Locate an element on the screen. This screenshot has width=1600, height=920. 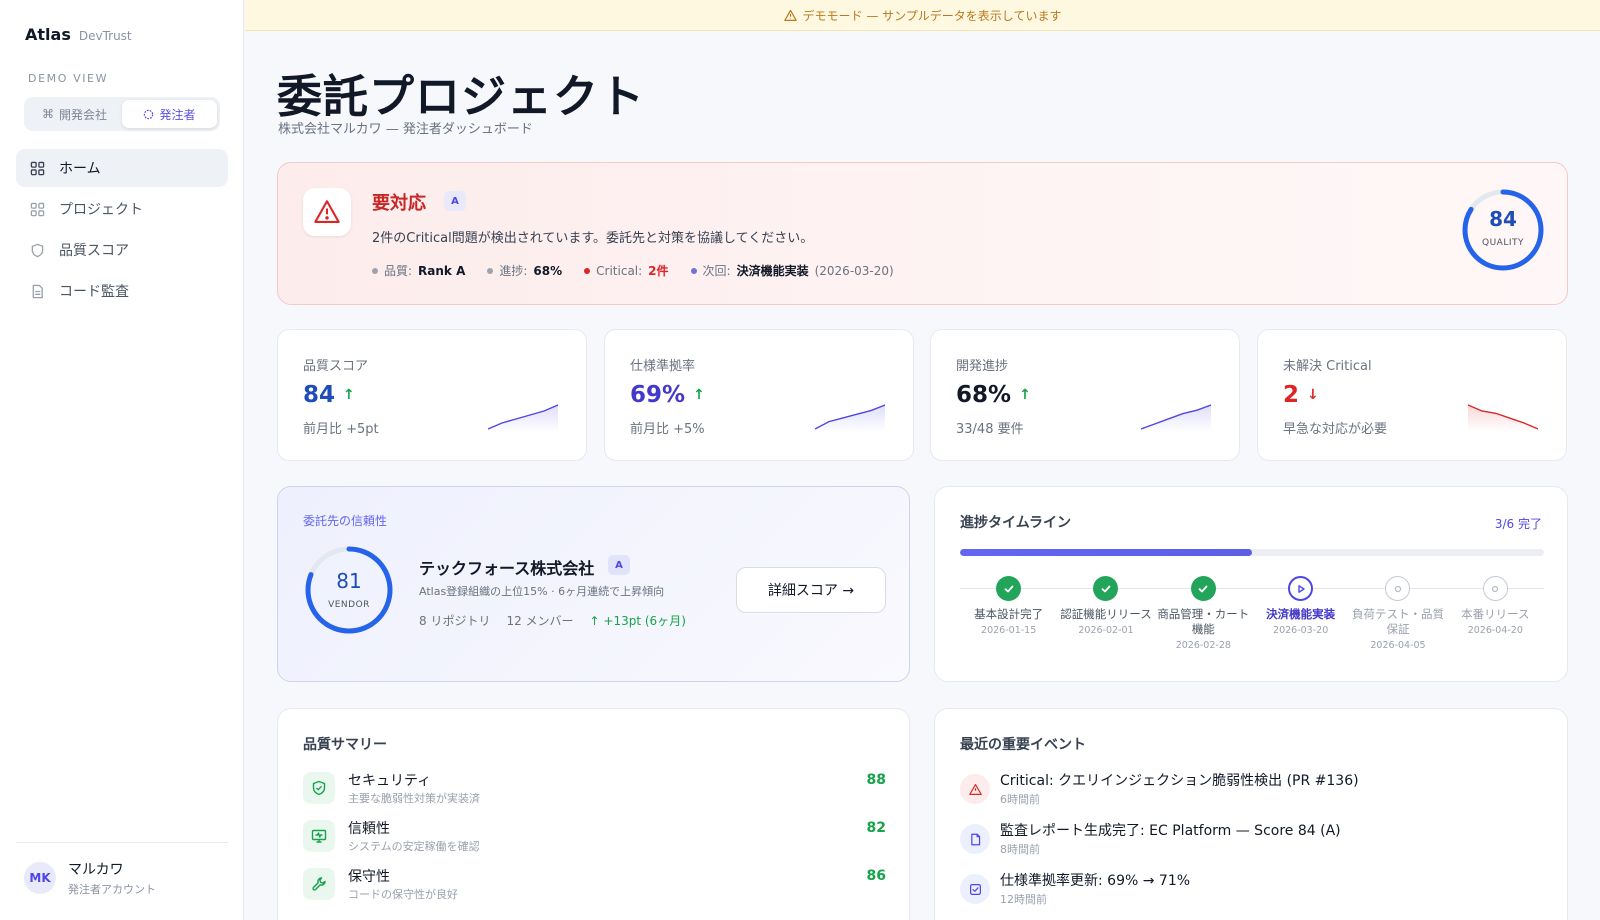
sidebar-item-projects: プロジェクト is located at coordinates (122, 209).